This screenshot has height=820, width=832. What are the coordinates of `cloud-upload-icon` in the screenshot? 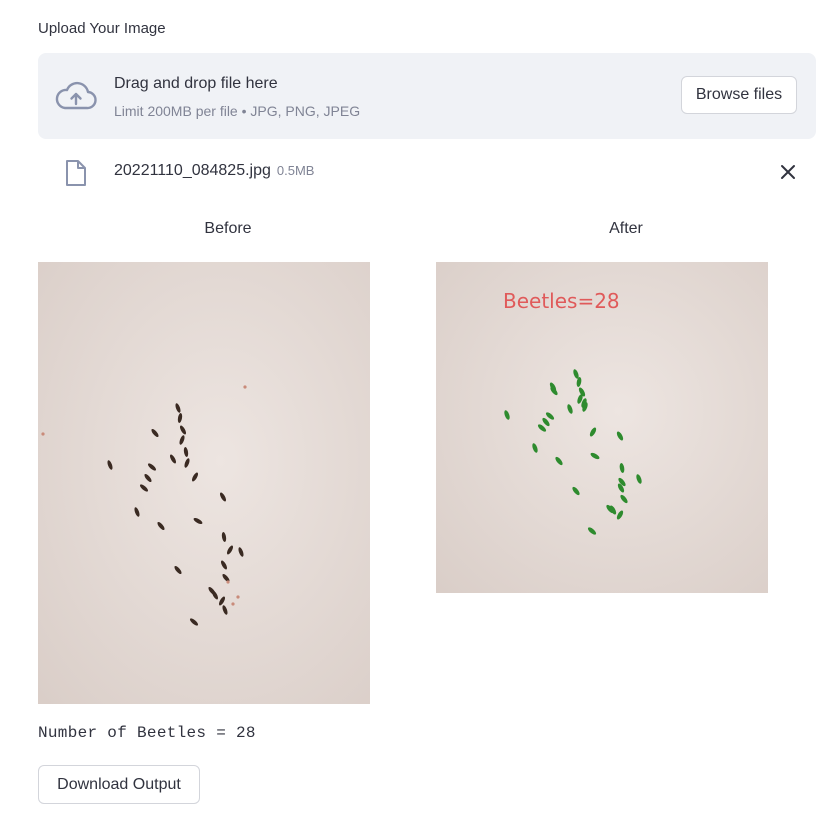 It's located at (76, 95).